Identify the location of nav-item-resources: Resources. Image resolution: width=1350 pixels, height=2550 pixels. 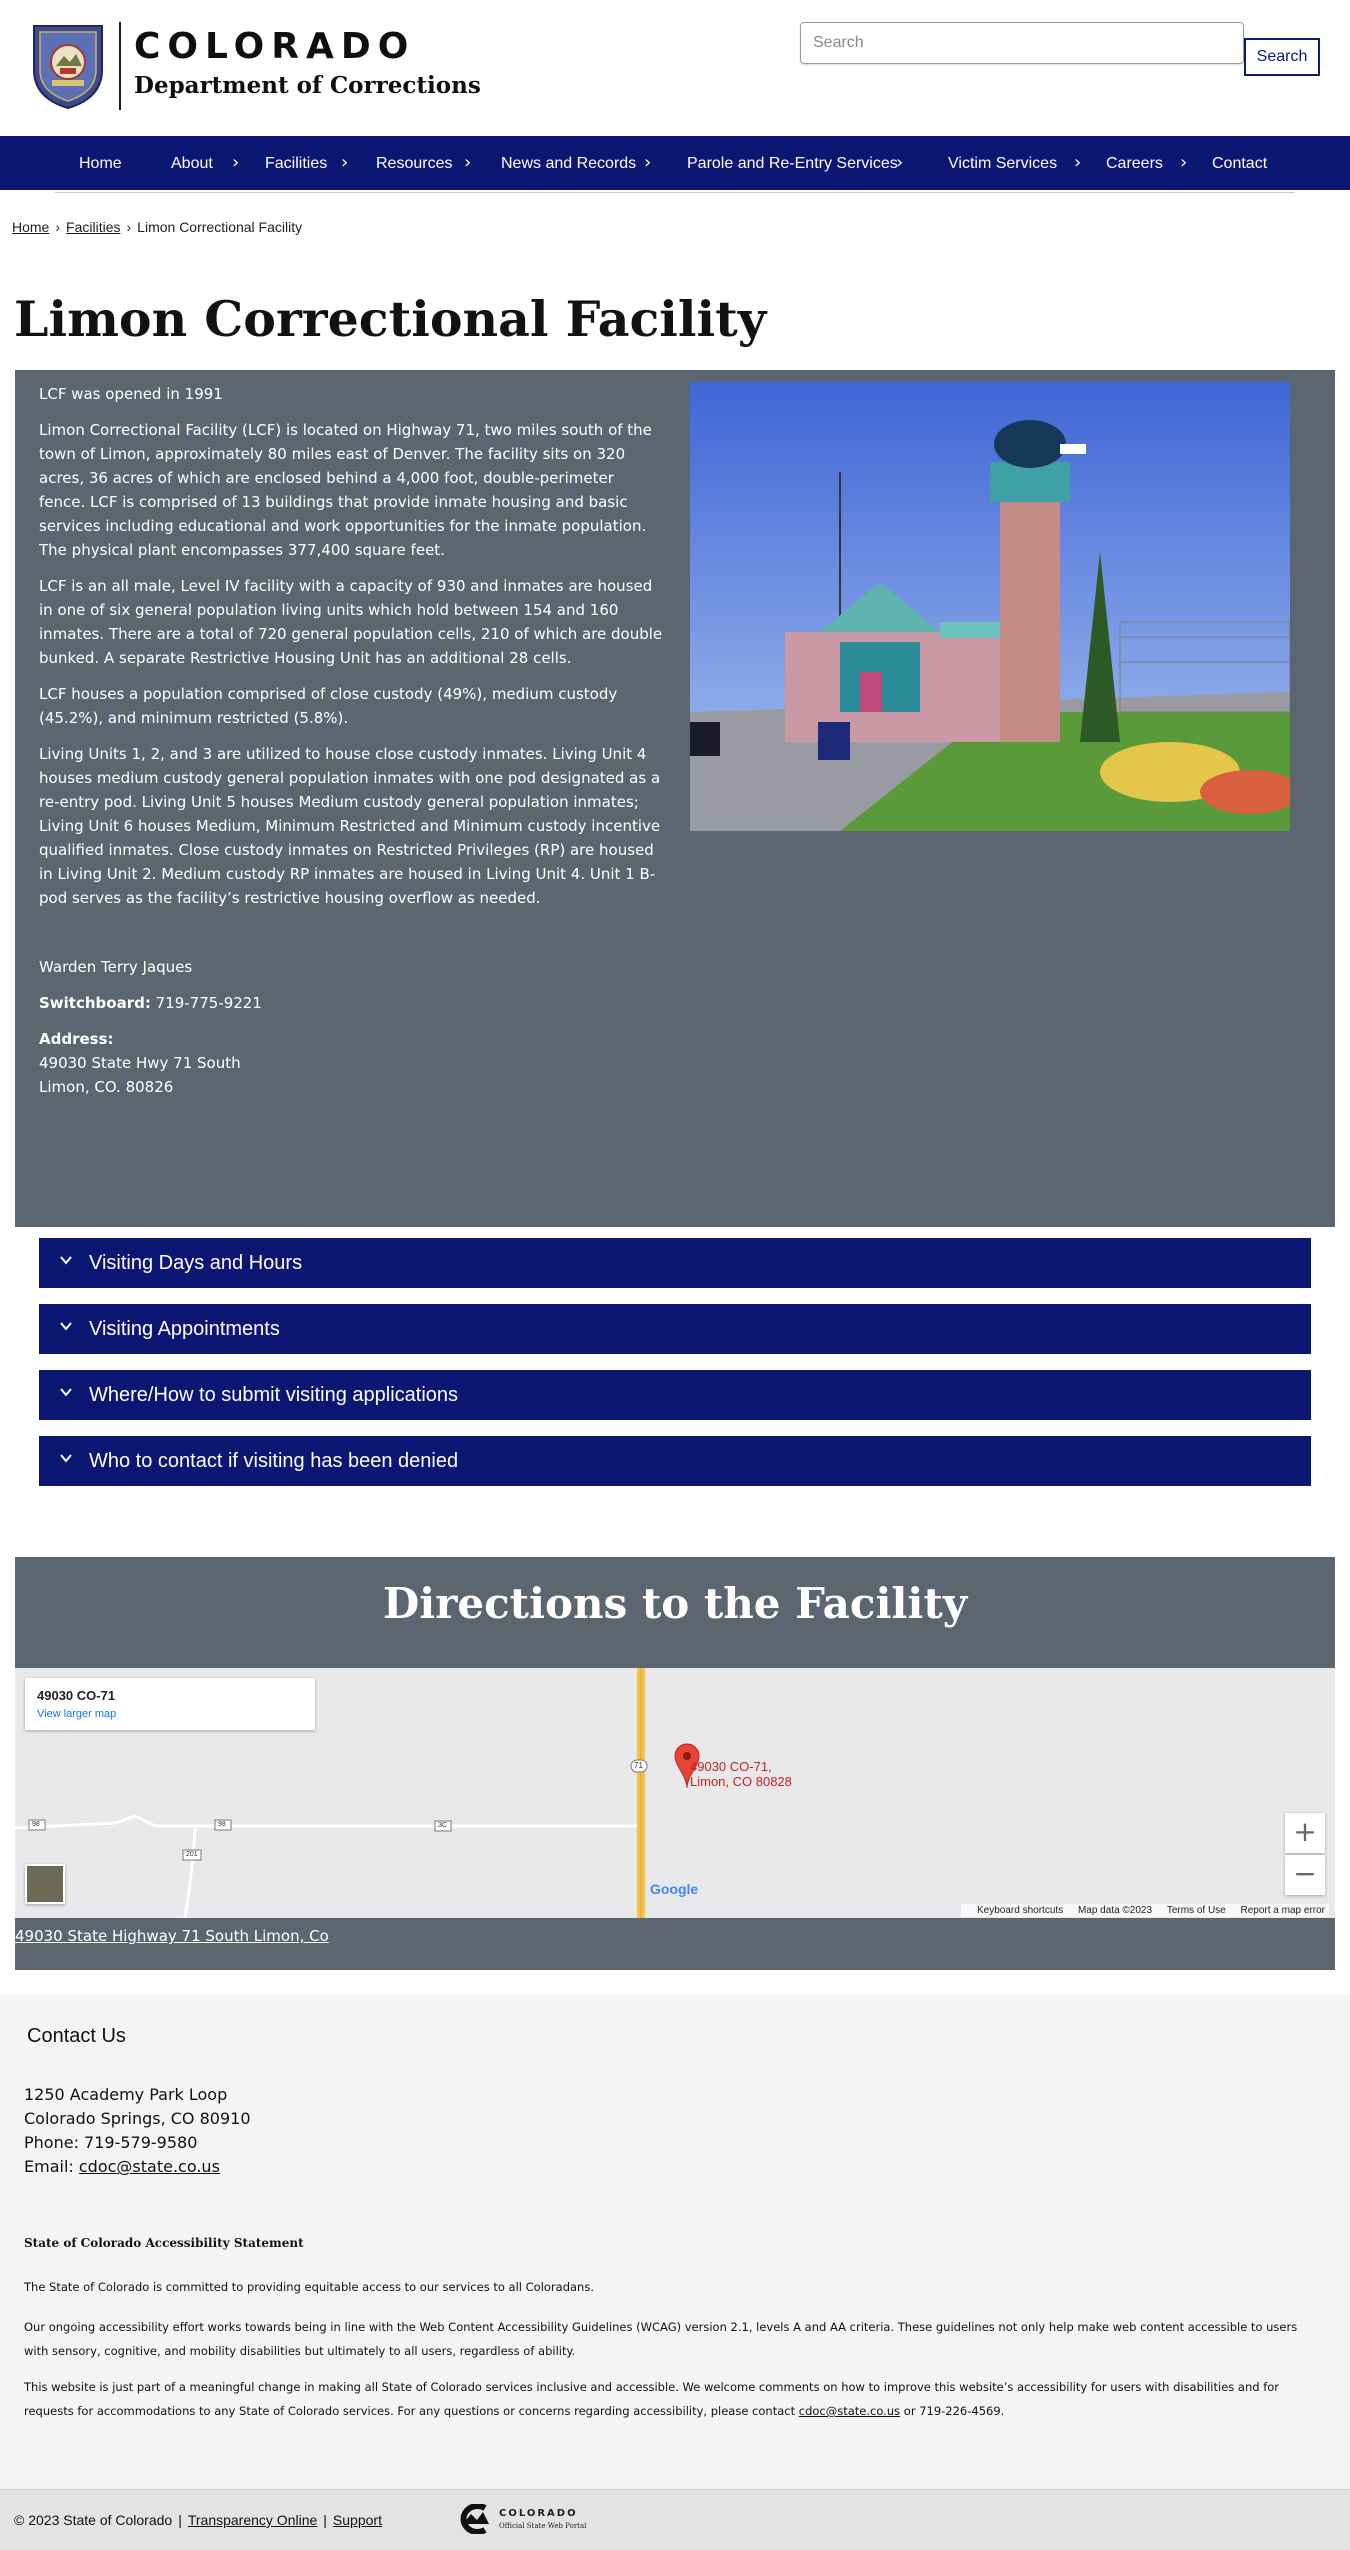
(414, 164).